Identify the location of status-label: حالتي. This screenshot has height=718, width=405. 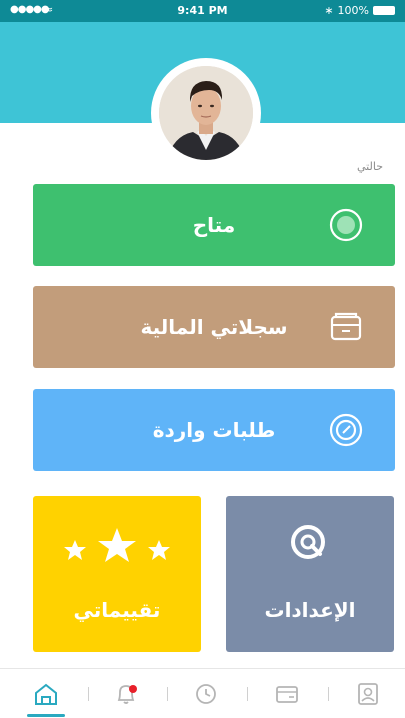
(370, 166).